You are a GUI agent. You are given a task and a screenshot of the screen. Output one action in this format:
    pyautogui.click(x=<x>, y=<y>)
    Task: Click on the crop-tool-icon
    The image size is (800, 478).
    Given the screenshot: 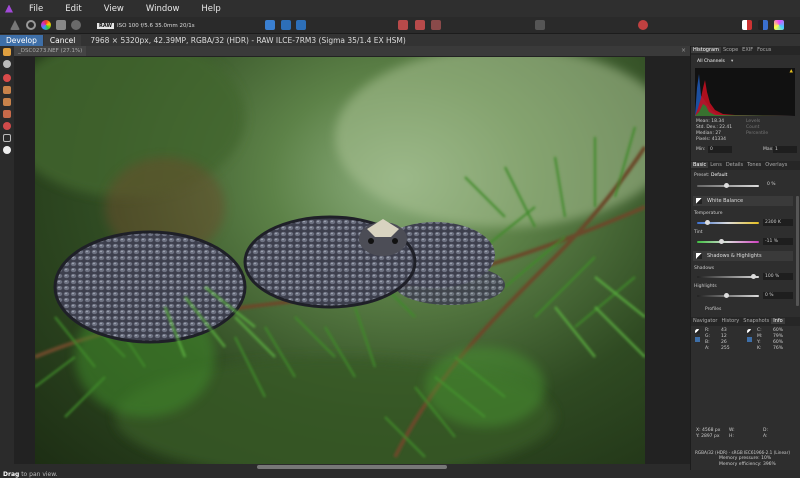 What is the action you would take?
    pyautogui.click(x=7, y=138)
    